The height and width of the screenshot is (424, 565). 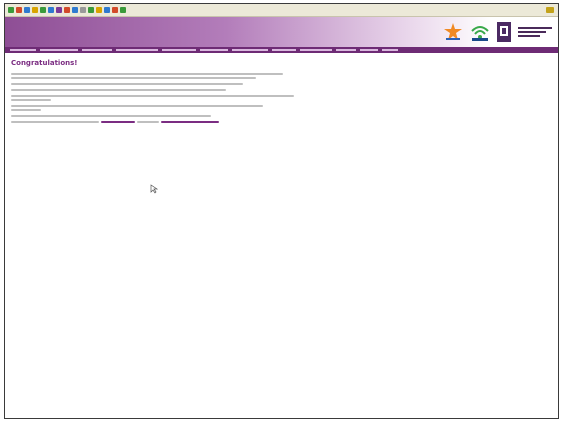 I want to click on final-text-before, so click(x=55, y=122).